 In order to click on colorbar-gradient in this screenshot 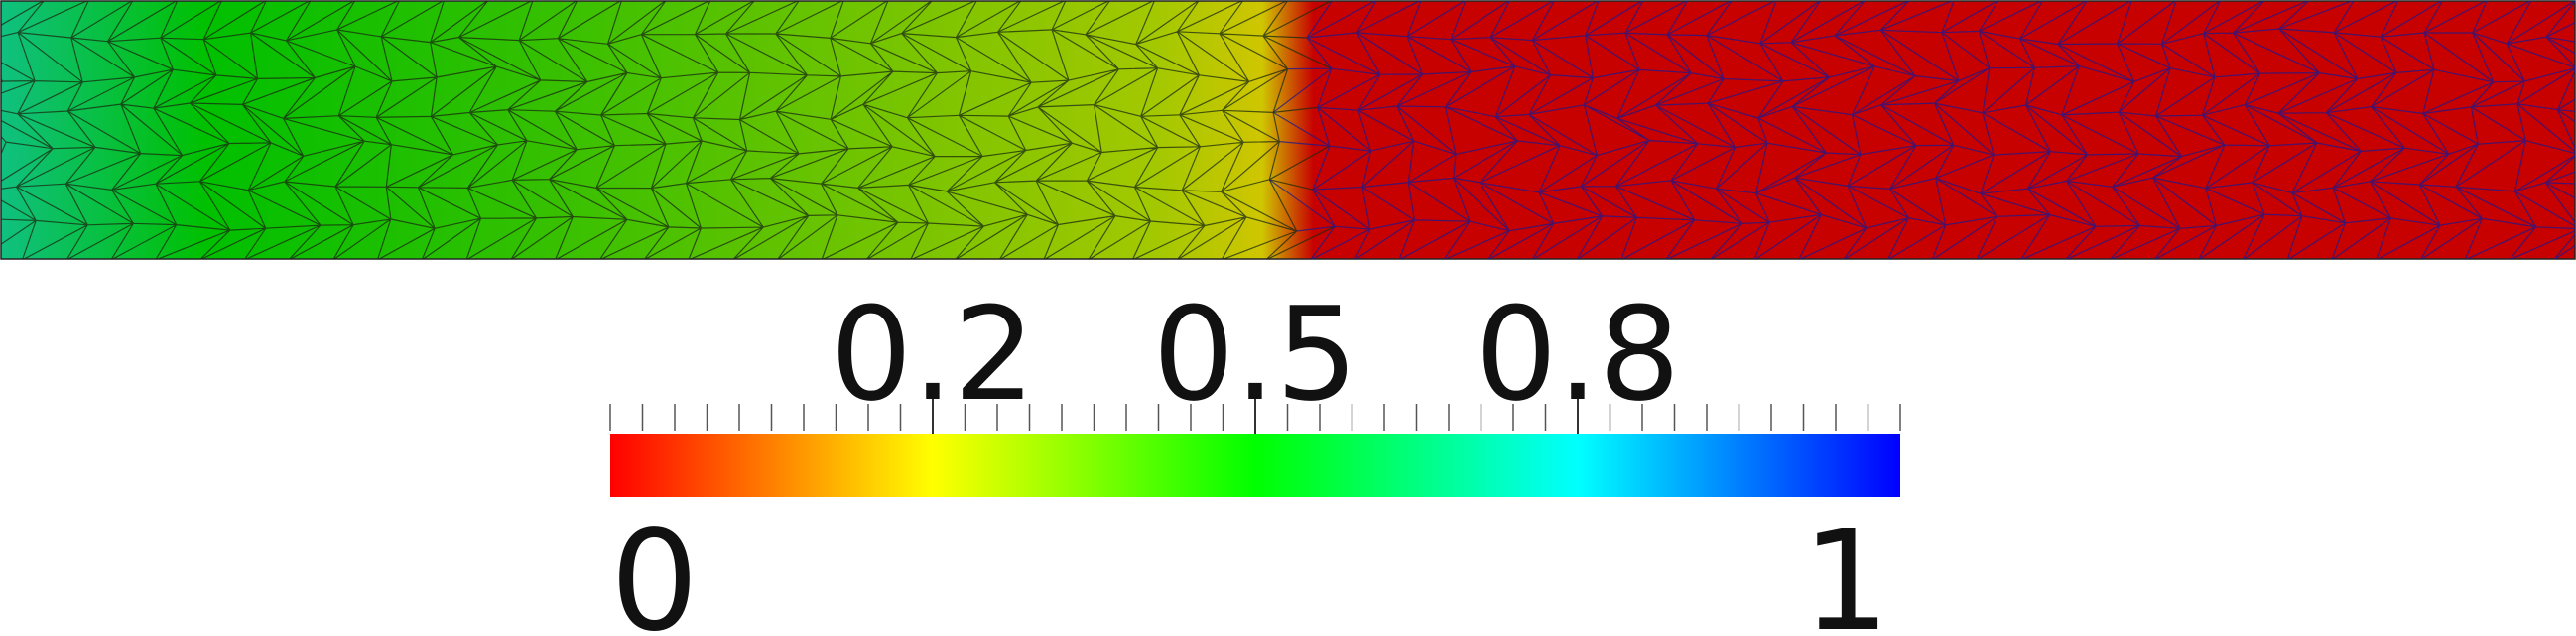, I will do `click(1255, 465)`.